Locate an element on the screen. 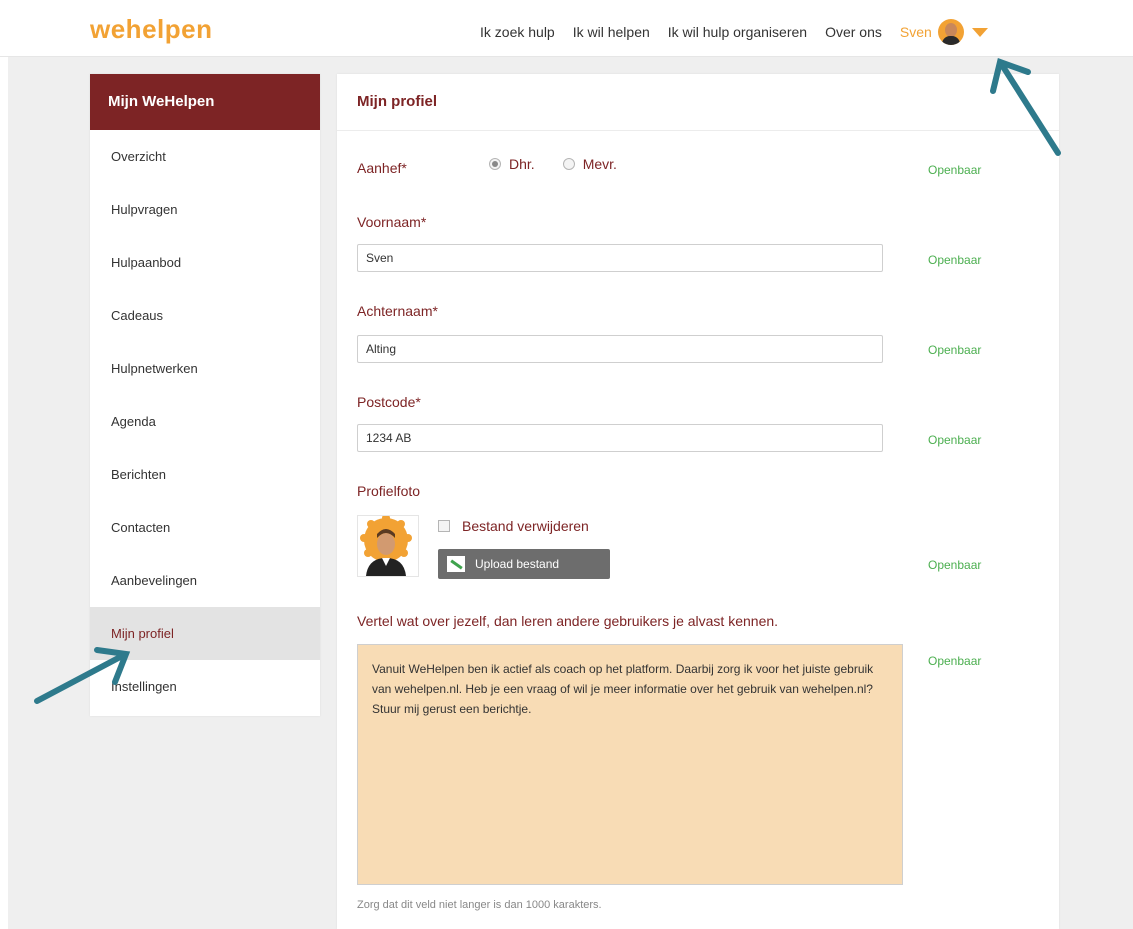 The height and width of the screenshot is (929, 1133). sidebar-item-hulpnetwerken: Hulpnetwerken is located at coordinates (205, 368).